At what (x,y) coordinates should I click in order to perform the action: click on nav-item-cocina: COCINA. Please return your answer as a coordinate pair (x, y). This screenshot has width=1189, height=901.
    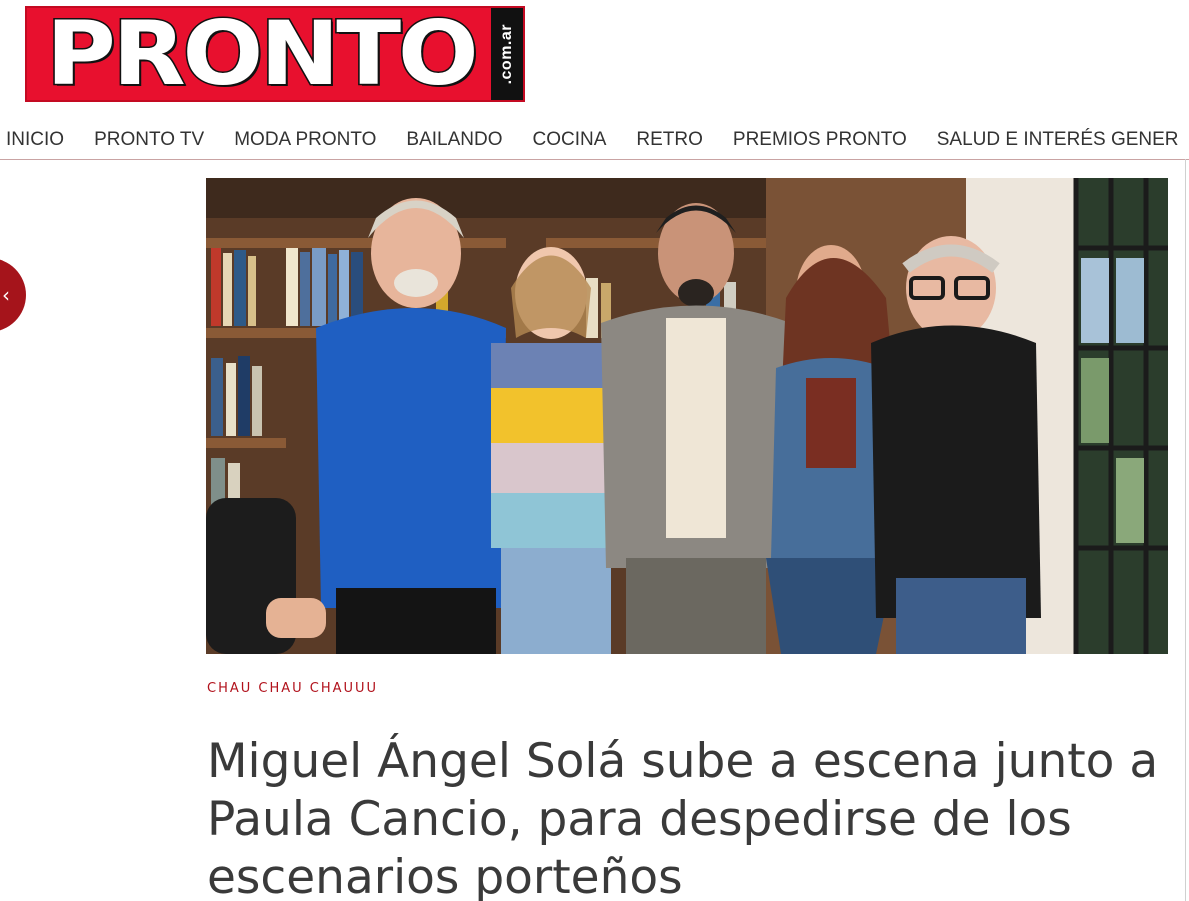
    Looking at the image, I should click on (569, 140).